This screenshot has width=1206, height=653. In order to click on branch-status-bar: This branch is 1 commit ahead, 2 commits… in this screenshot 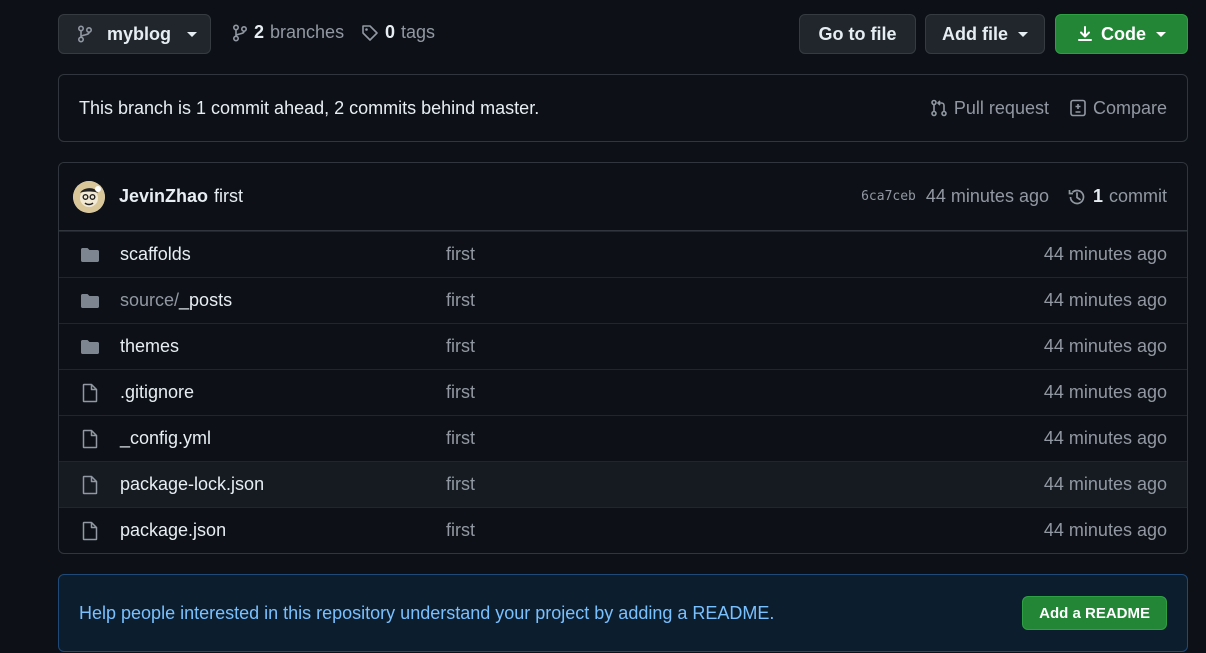, I will do `click(623, 108)`.